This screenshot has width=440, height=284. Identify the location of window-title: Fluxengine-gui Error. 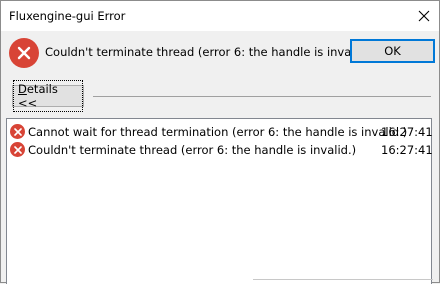
(67, 16).